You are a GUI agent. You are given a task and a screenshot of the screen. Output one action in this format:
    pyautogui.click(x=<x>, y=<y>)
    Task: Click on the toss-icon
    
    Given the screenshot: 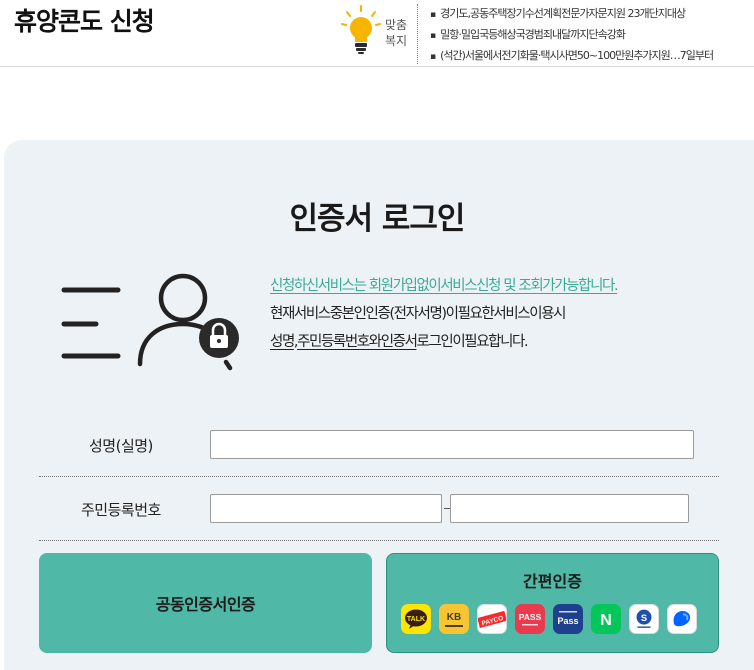 What is the action you would take?
    pyautogui.click(x=682, y=619)
    